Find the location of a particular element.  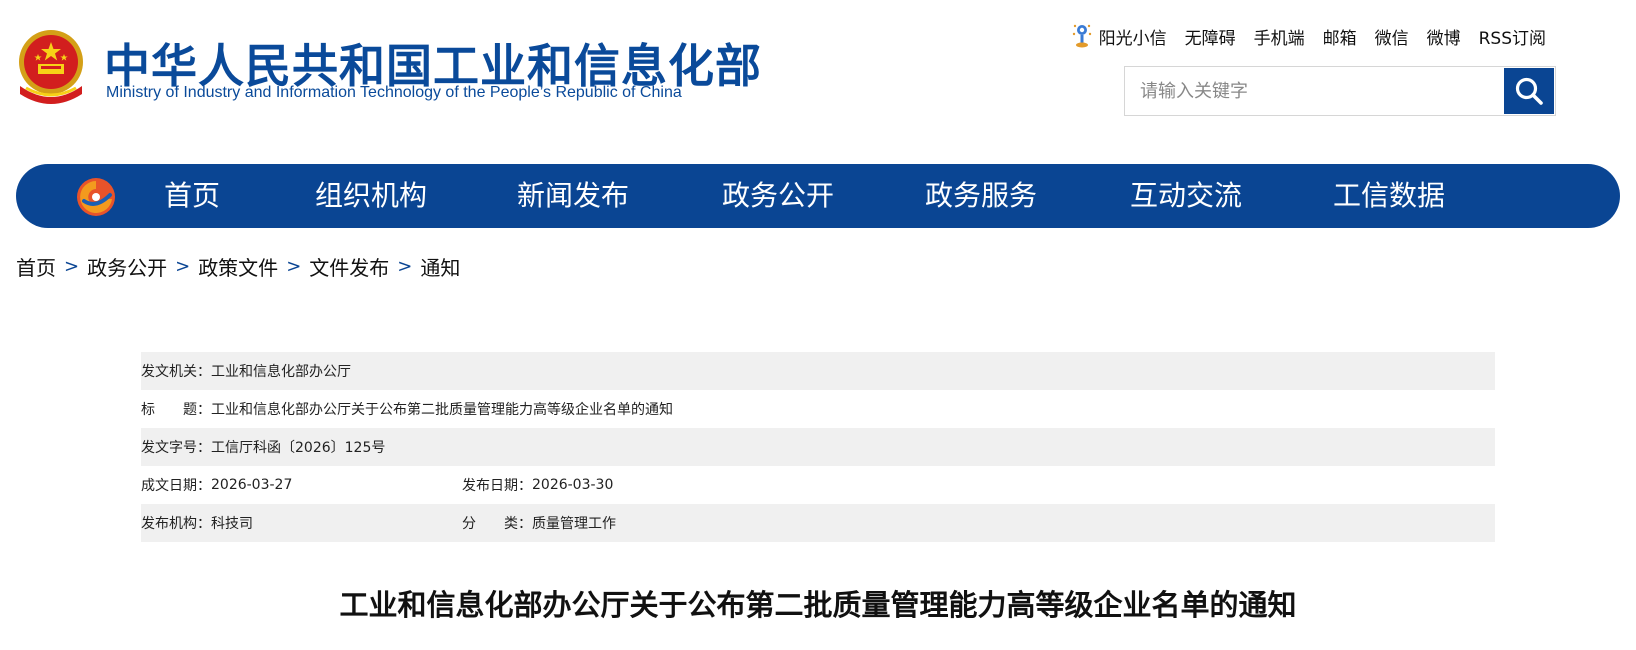

department-label: 发布机构： is located at coordinates (176, 524).